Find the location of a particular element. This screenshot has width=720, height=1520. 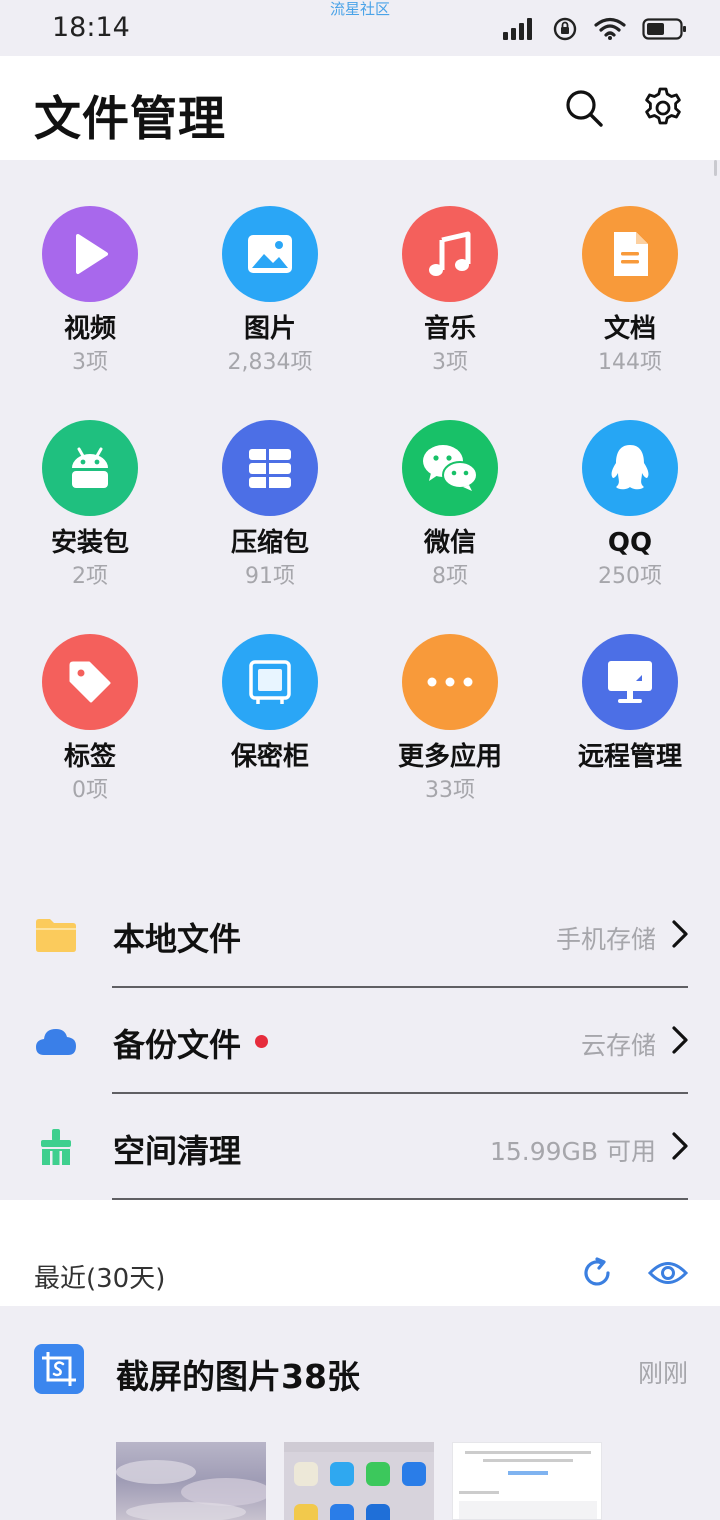

monitor-icon is located at coordinates (630, 682).